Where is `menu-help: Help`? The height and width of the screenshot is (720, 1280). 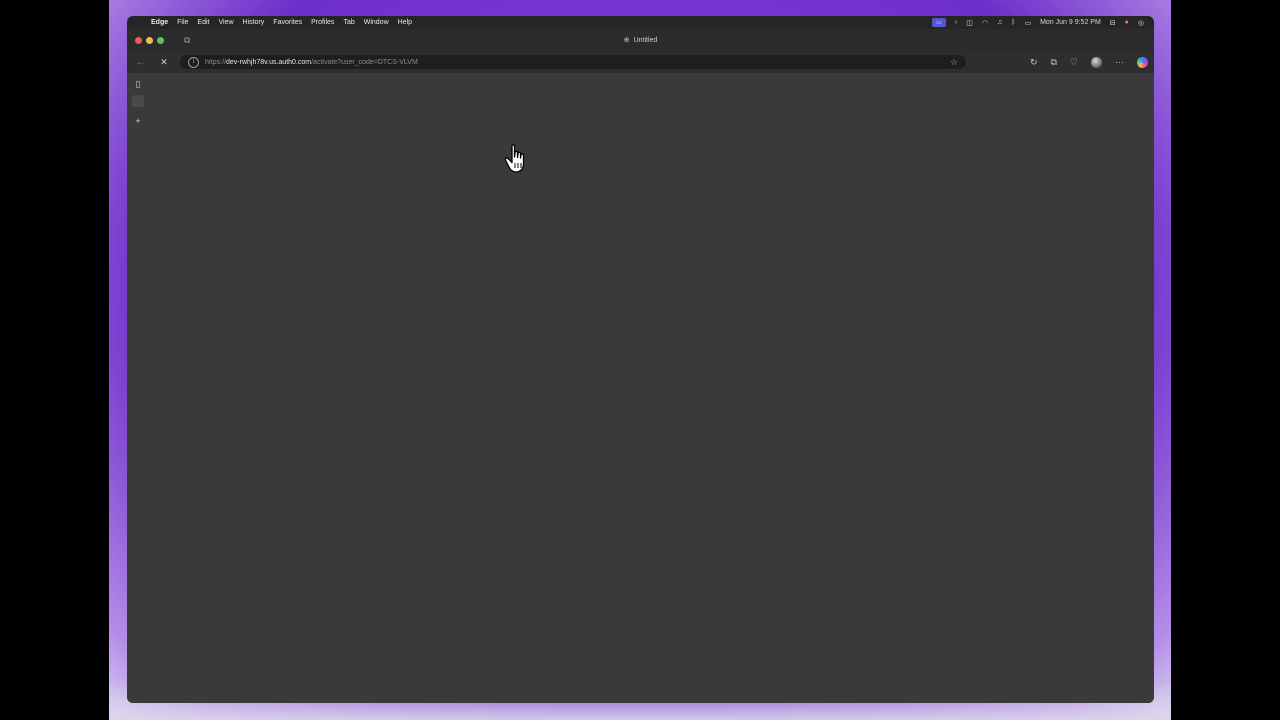 menu-help: Help is located at coordinates (405, 22).